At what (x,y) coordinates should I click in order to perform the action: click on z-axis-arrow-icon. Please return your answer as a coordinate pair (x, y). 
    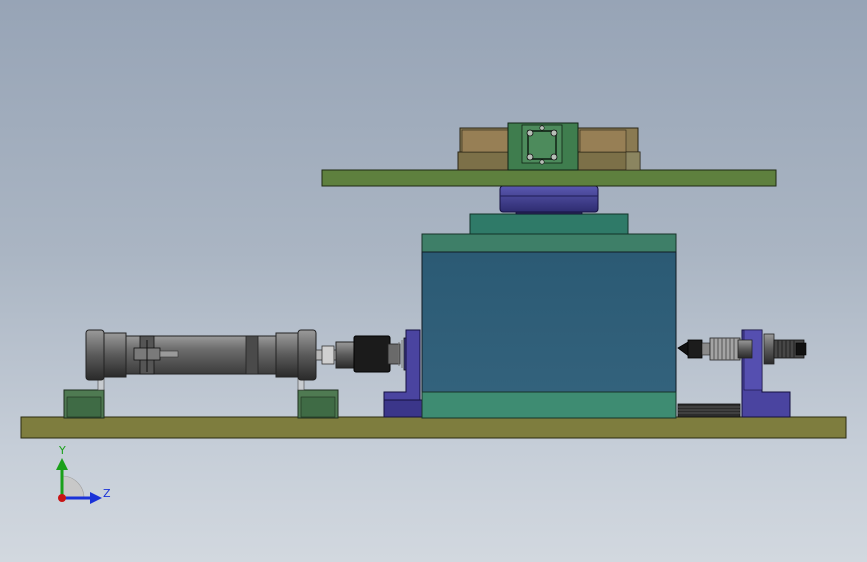
    Looking at the image, I should click on (96, 498).